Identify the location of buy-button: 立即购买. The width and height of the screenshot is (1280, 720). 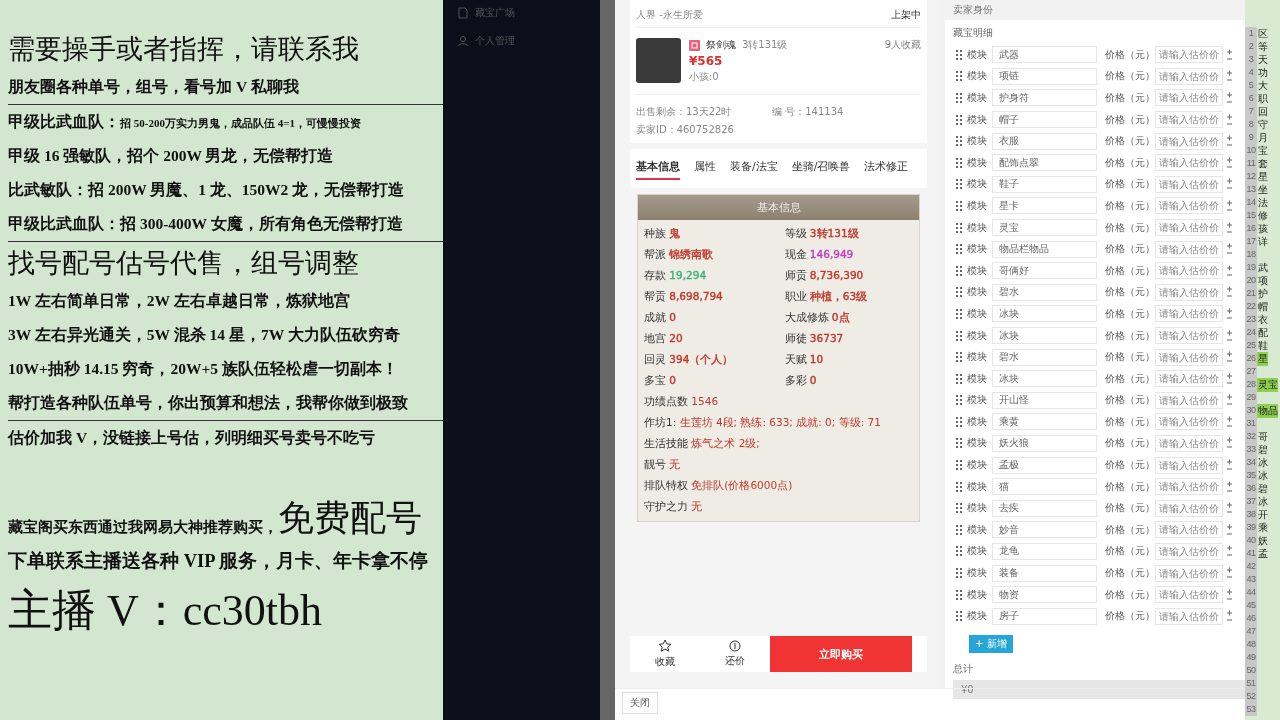
(841, 654).